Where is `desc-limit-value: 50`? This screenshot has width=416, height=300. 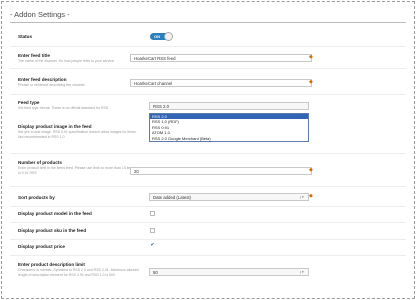
desc-limit-value: 50 is located at coordinates (155, 272).